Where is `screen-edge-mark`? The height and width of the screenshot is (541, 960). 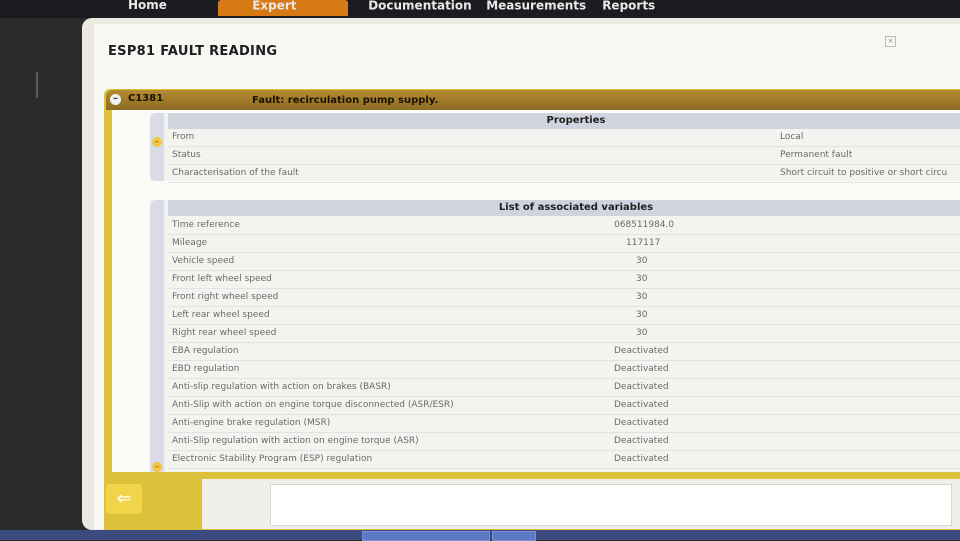
screen-edge-mark is located at coordinates (37, 85).